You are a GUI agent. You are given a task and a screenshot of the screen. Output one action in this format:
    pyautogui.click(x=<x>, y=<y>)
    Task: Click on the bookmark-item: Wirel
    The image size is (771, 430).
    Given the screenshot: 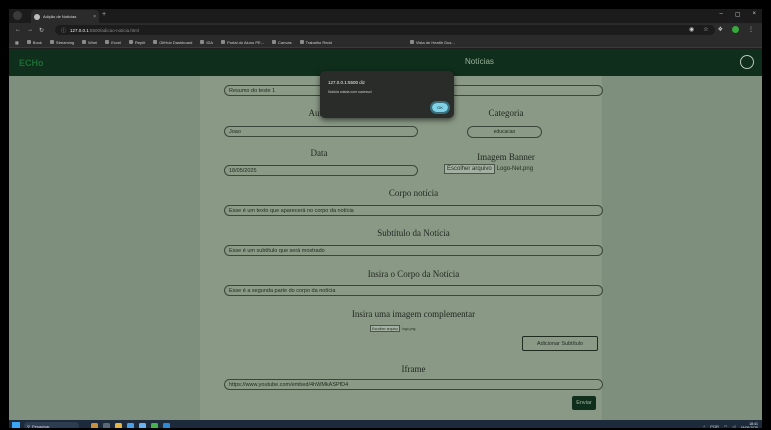 What is the action you would take?
    pyautogui.click(x=89, y=42)
    